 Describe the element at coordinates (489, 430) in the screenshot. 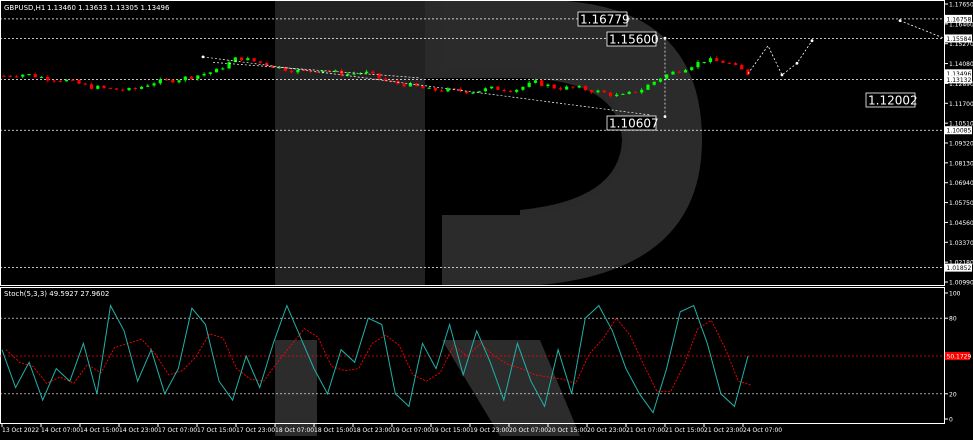

I see `time-tick-label: 19 Oct 23:00` at that location.